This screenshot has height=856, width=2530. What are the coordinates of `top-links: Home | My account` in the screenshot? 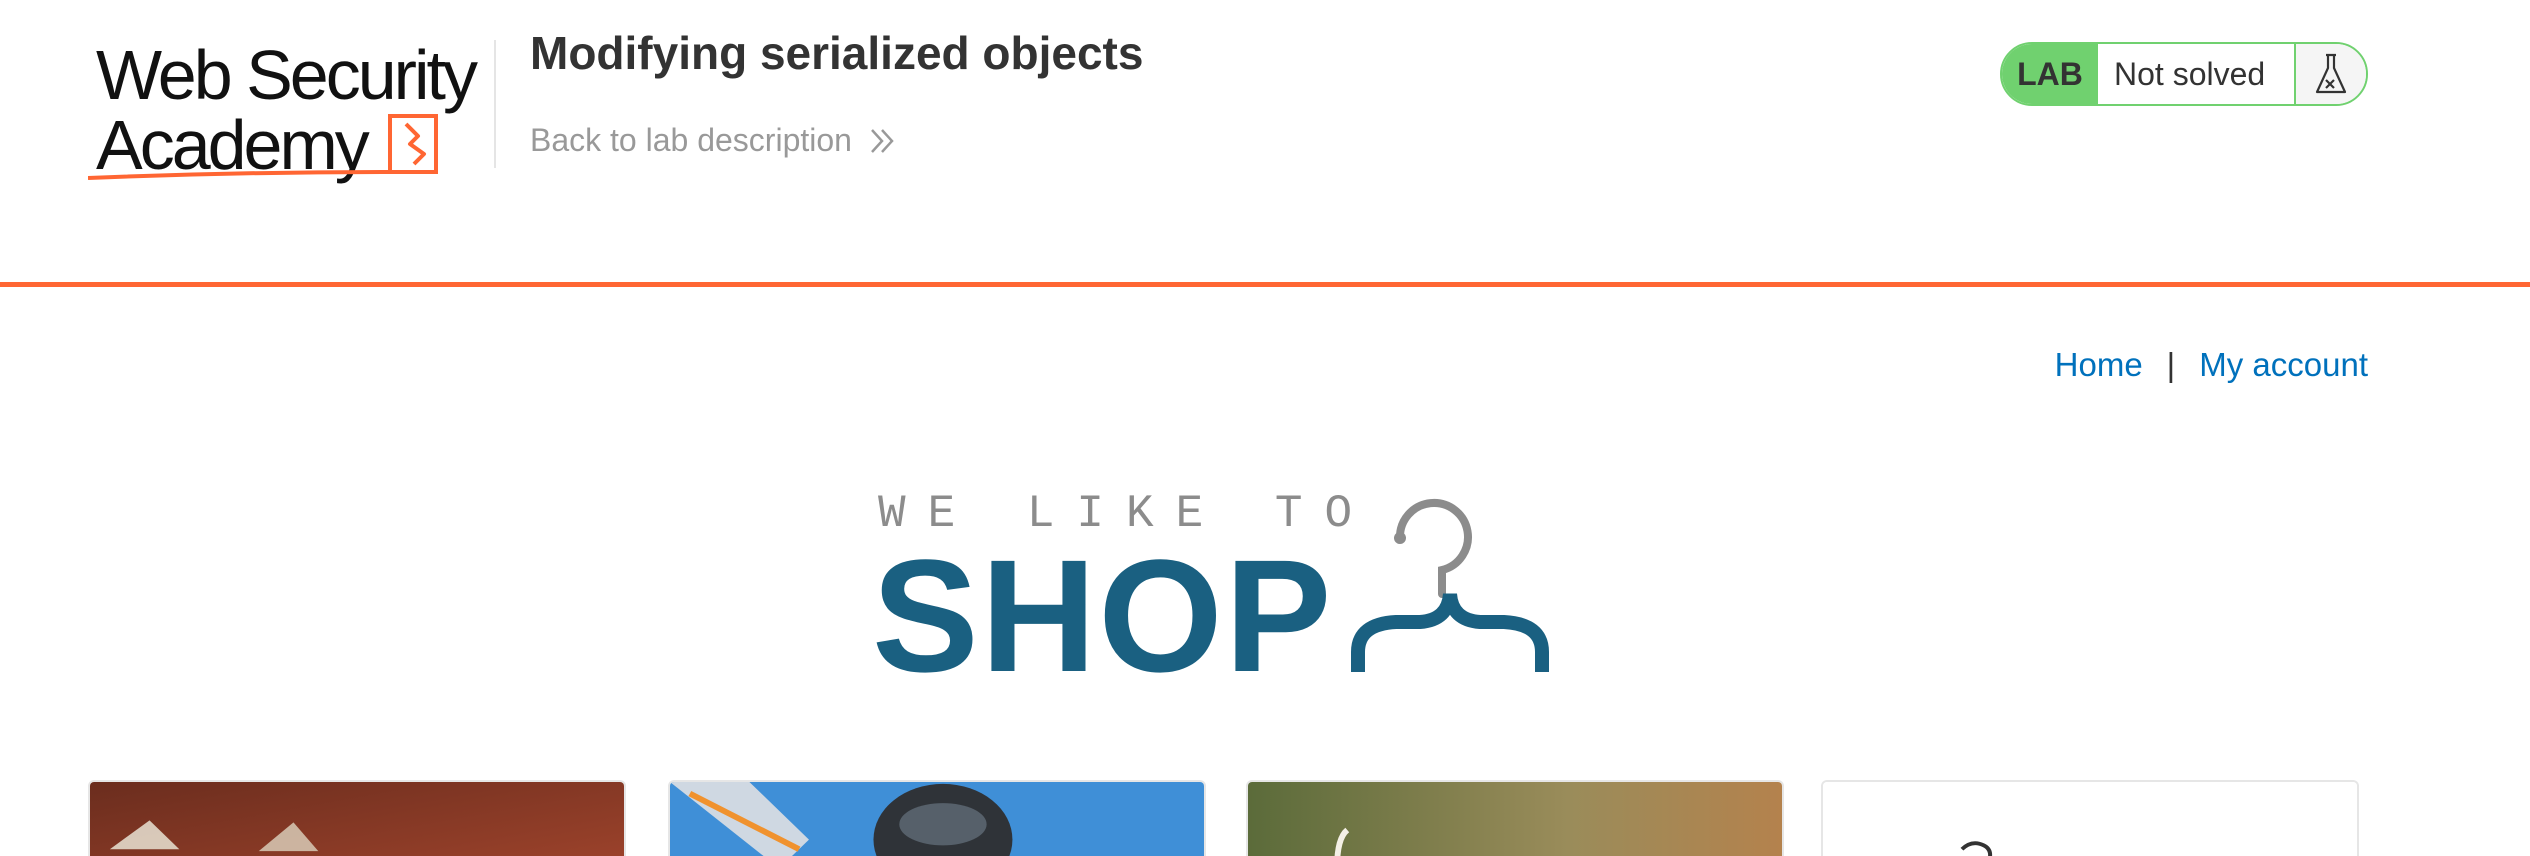 It's located at (2211, 365).